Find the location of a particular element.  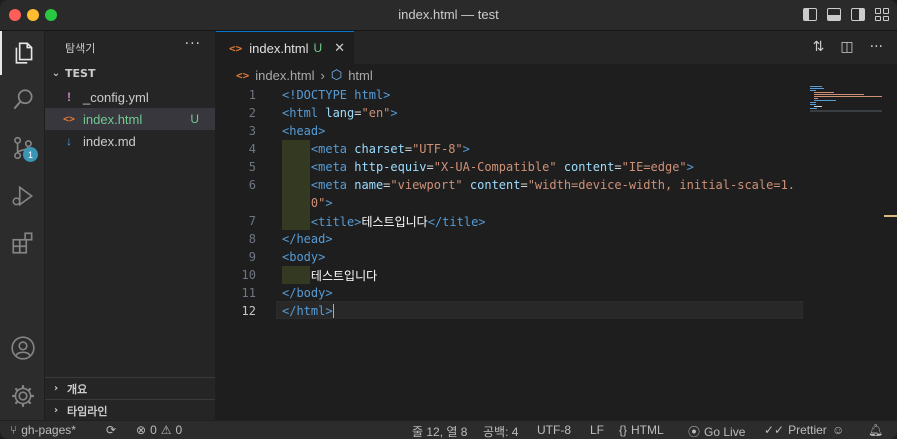

code-line: 3 <head> is located at coordinates (287, 131).